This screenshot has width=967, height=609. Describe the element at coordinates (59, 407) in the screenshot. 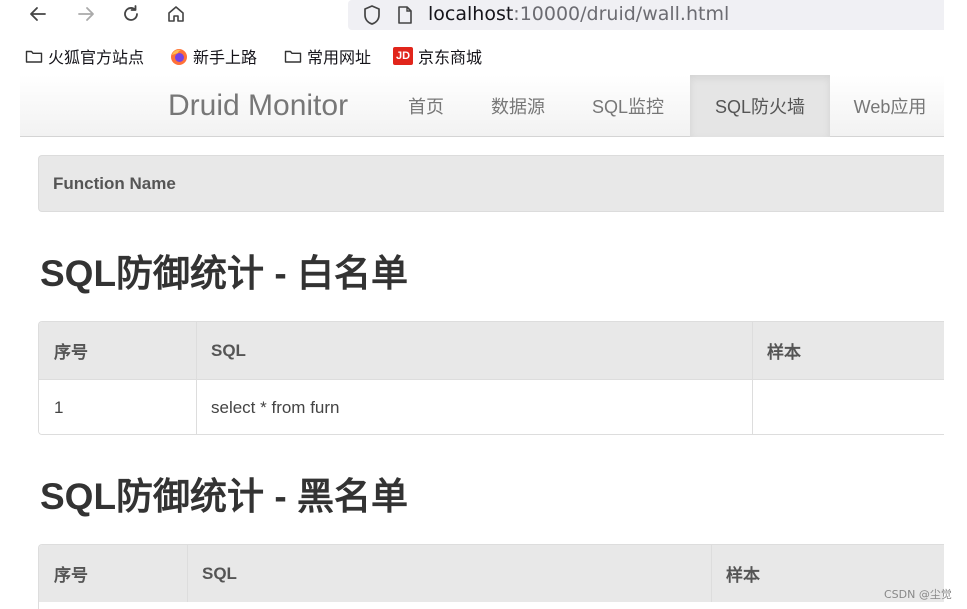

I see `cell-index: 1` at that location.